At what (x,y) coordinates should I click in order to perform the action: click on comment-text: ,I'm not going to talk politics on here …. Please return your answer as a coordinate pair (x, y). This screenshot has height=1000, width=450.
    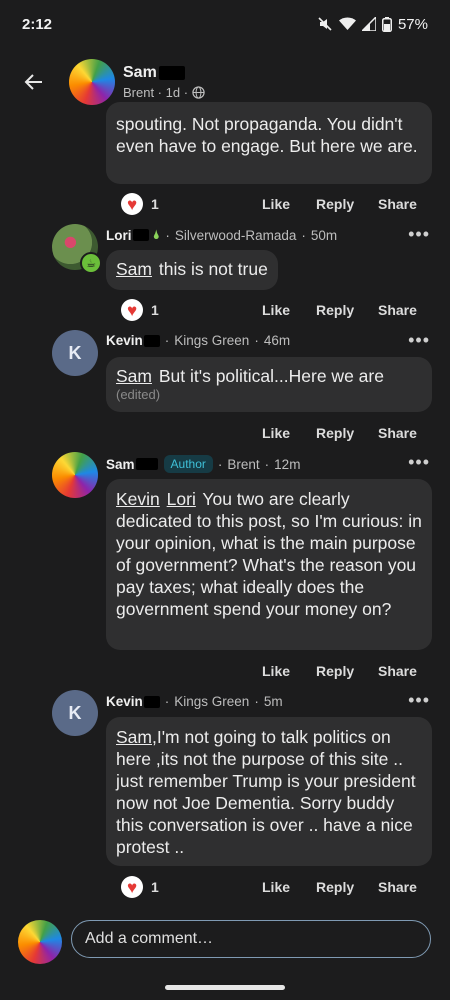
    Looking at the image, I should click on (266, 792).